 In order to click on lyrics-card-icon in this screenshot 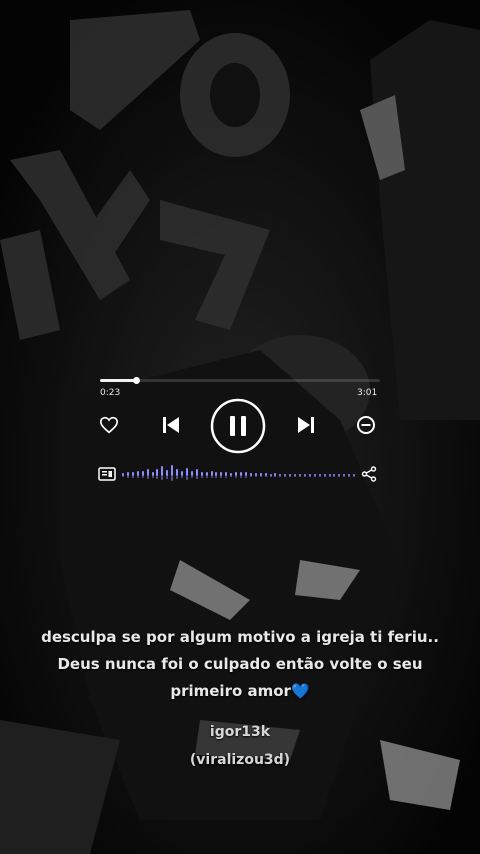, I will do `click(107, 474)`.